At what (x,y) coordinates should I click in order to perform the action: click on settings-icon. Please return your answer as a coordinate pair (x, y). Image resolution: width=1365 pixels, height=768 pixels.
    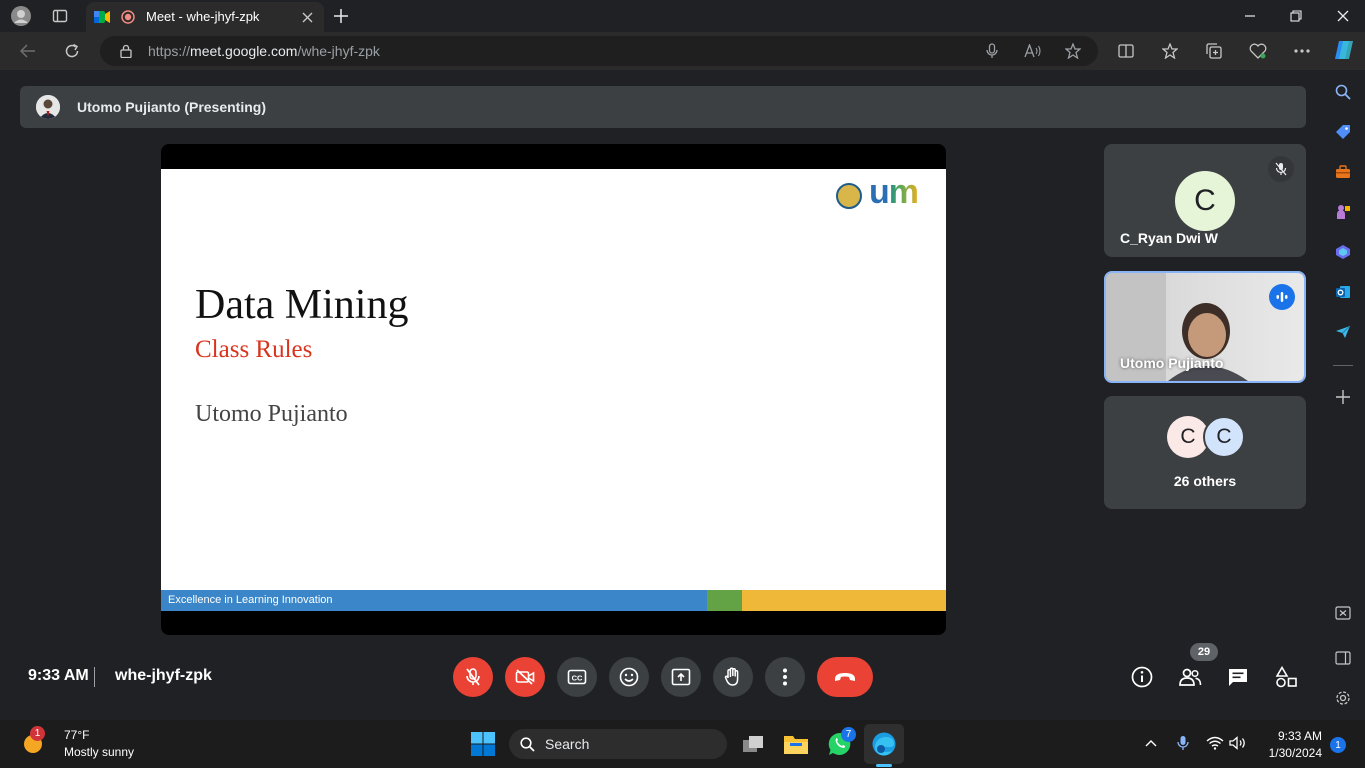
    Looking at the image, I should click on (1343, 698).